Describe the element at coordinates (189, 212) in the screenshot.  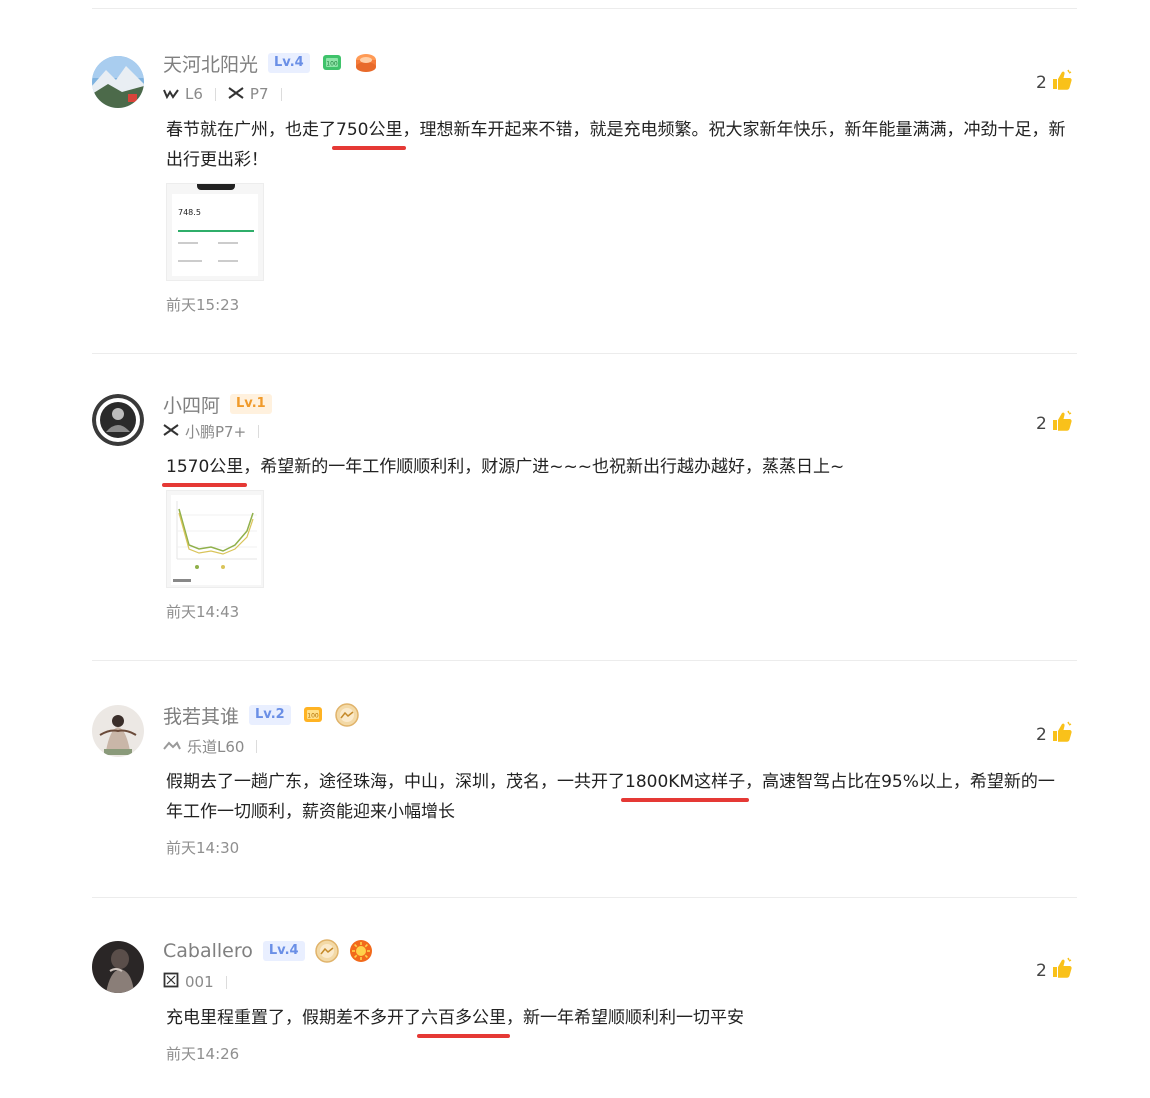
I see `thumb-text: 748.5` at that location.